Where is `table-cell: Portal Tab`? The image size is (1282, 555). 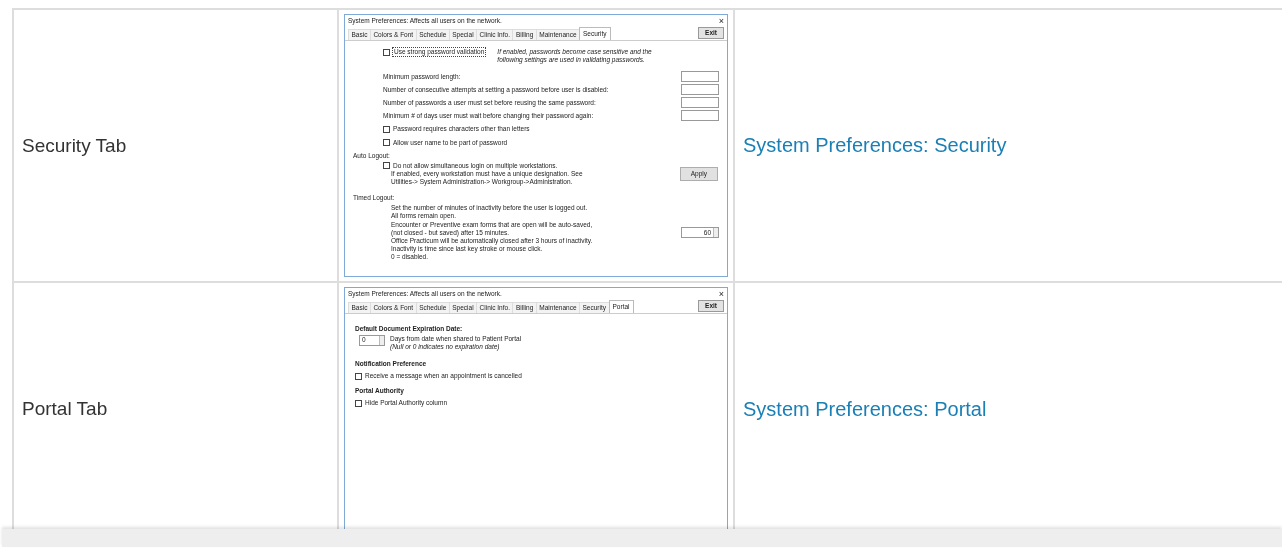 table-cell: Portal Tab is located at coordinates (65, 408).